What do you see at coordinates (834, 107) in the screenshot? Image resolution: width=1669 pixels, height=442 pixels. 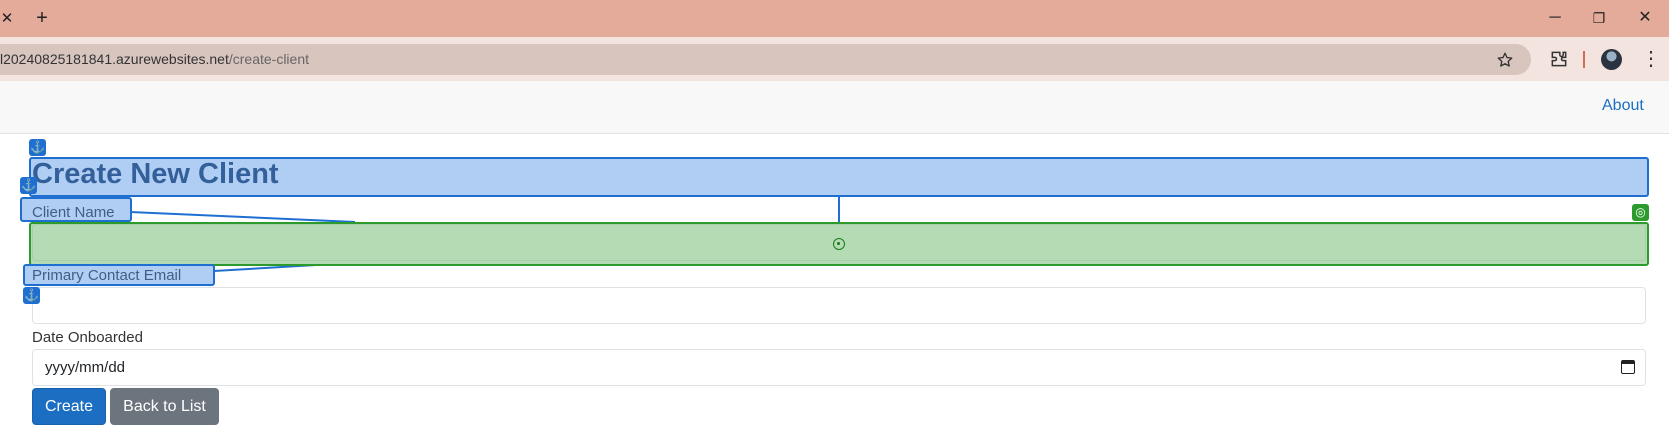 I see `site-navbar: About` at bounding box center [834, 107].